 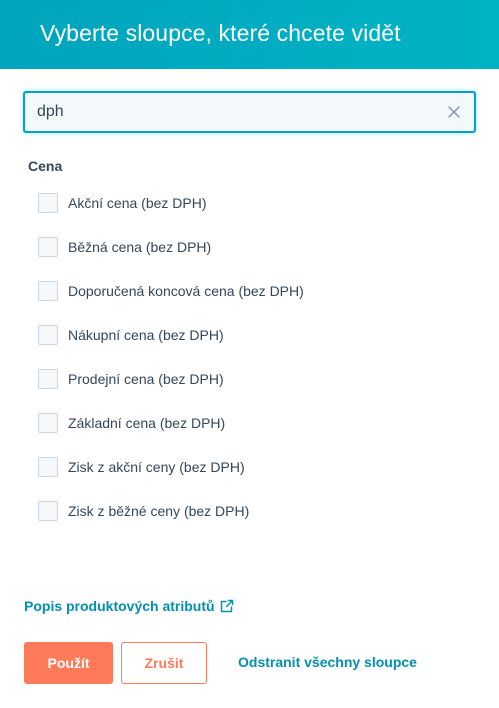 I want to click on product-attributes-link: Popis produktových atributů, so click(x=129, y=606).